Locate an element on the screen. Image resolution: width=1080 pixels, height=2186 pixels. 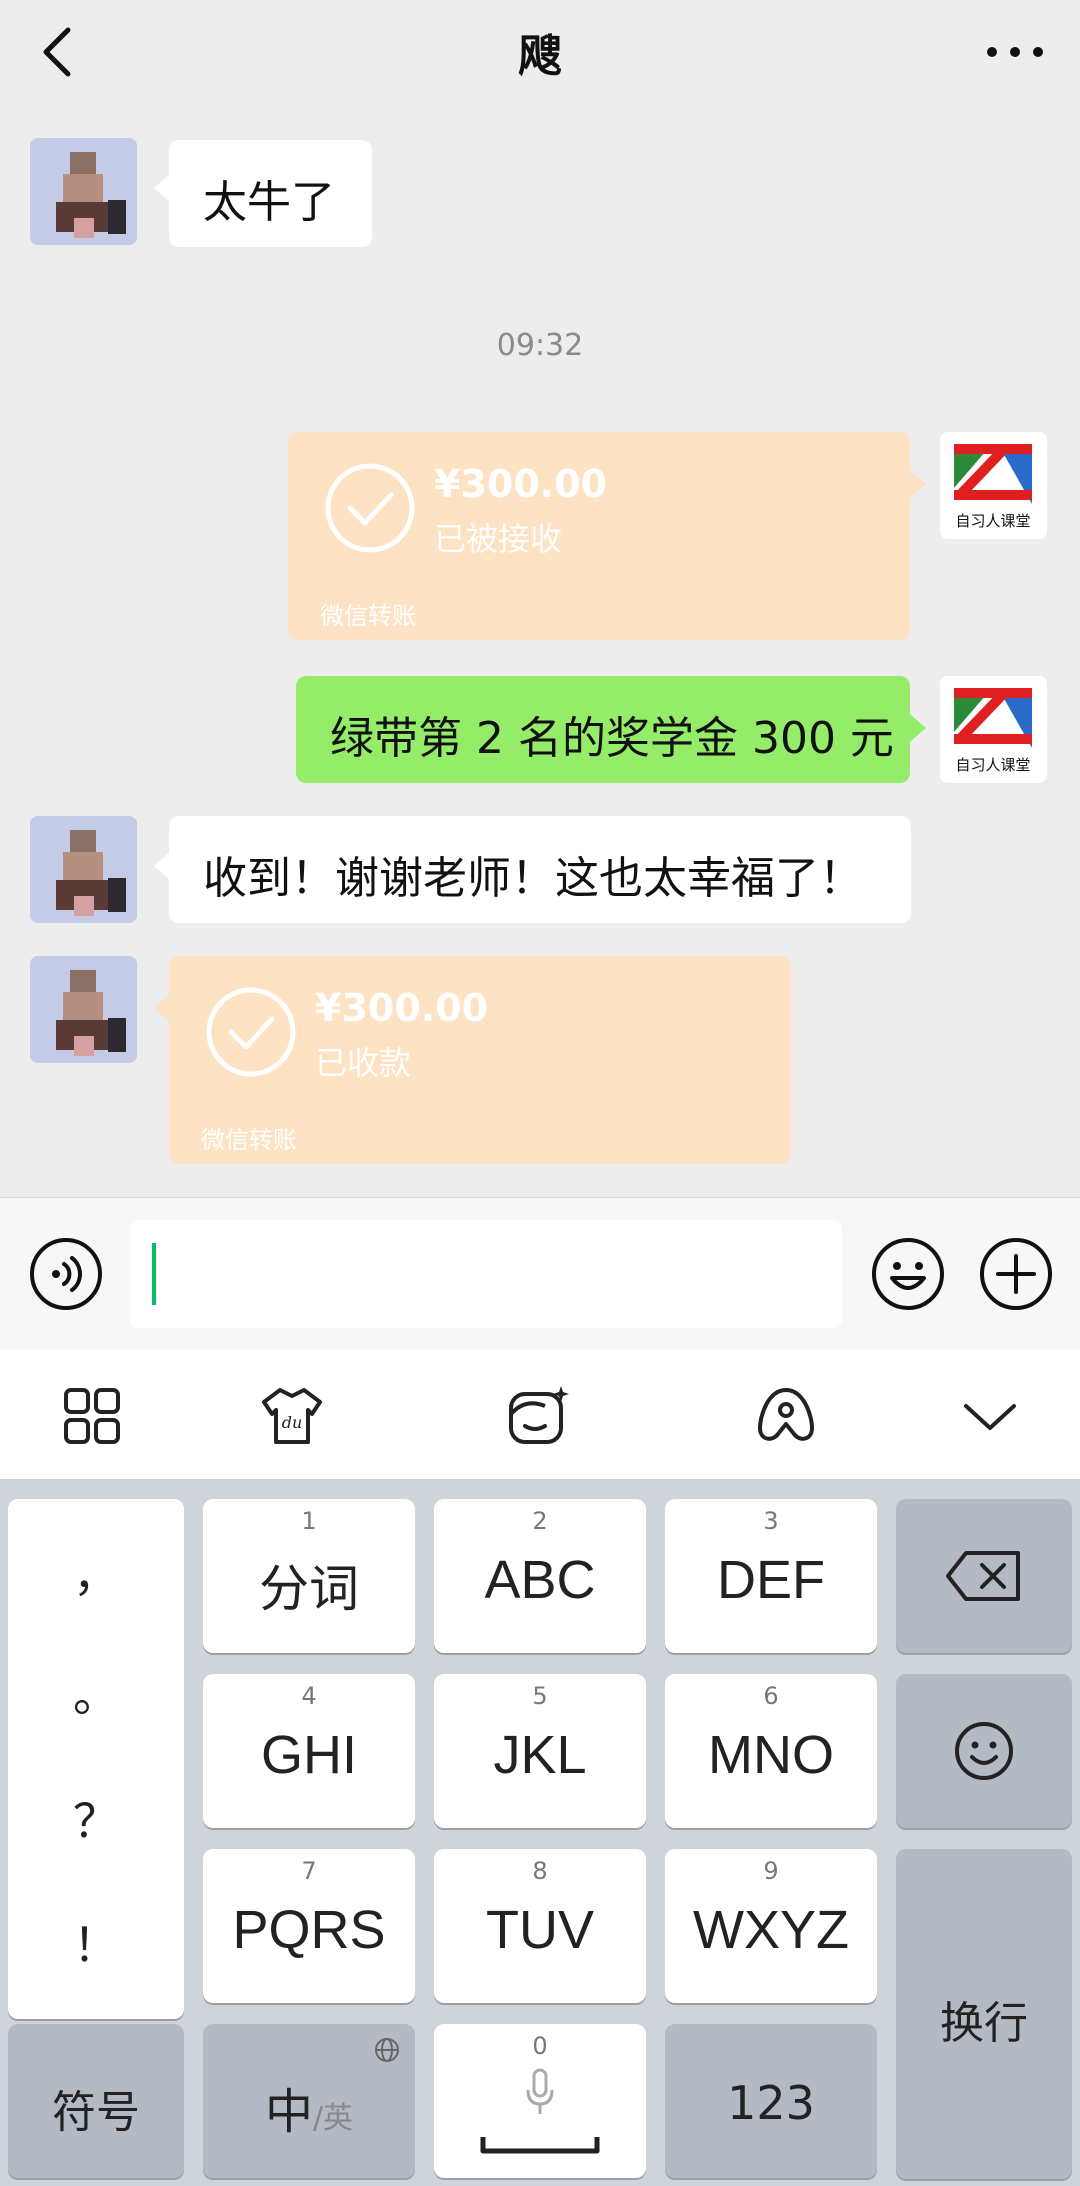
language-sub: /英 is located at coordinates (333, 2118).